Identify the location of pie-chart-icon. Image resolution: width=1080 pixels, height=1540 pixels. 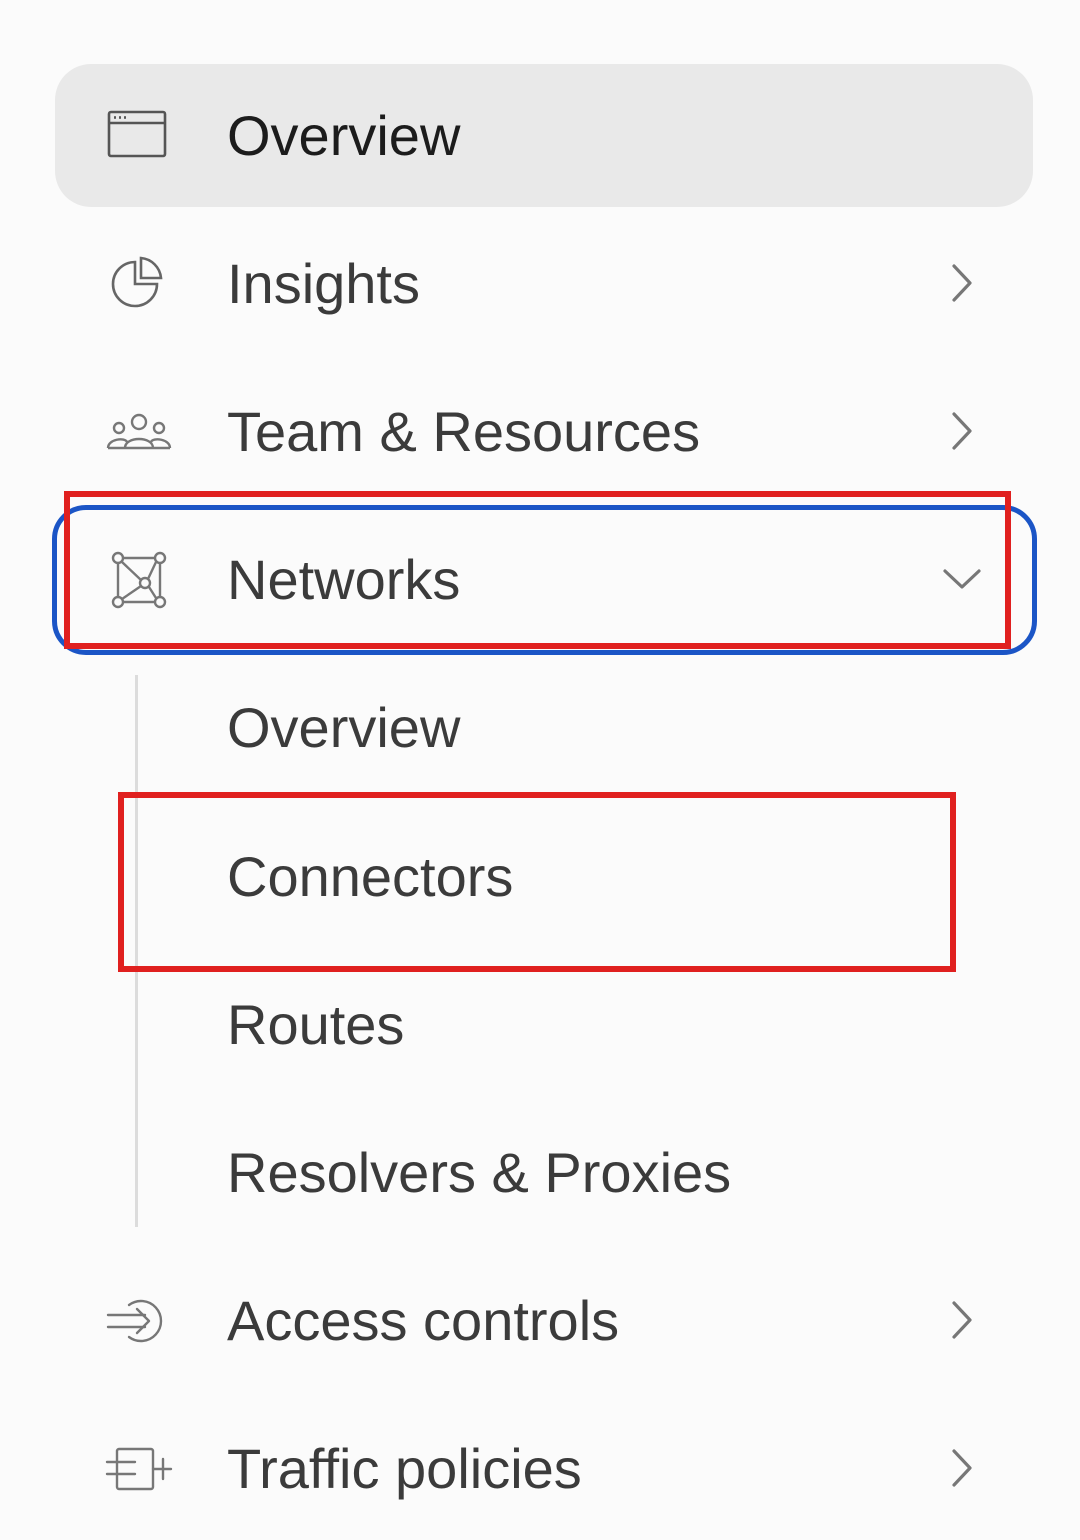
(139, 284).